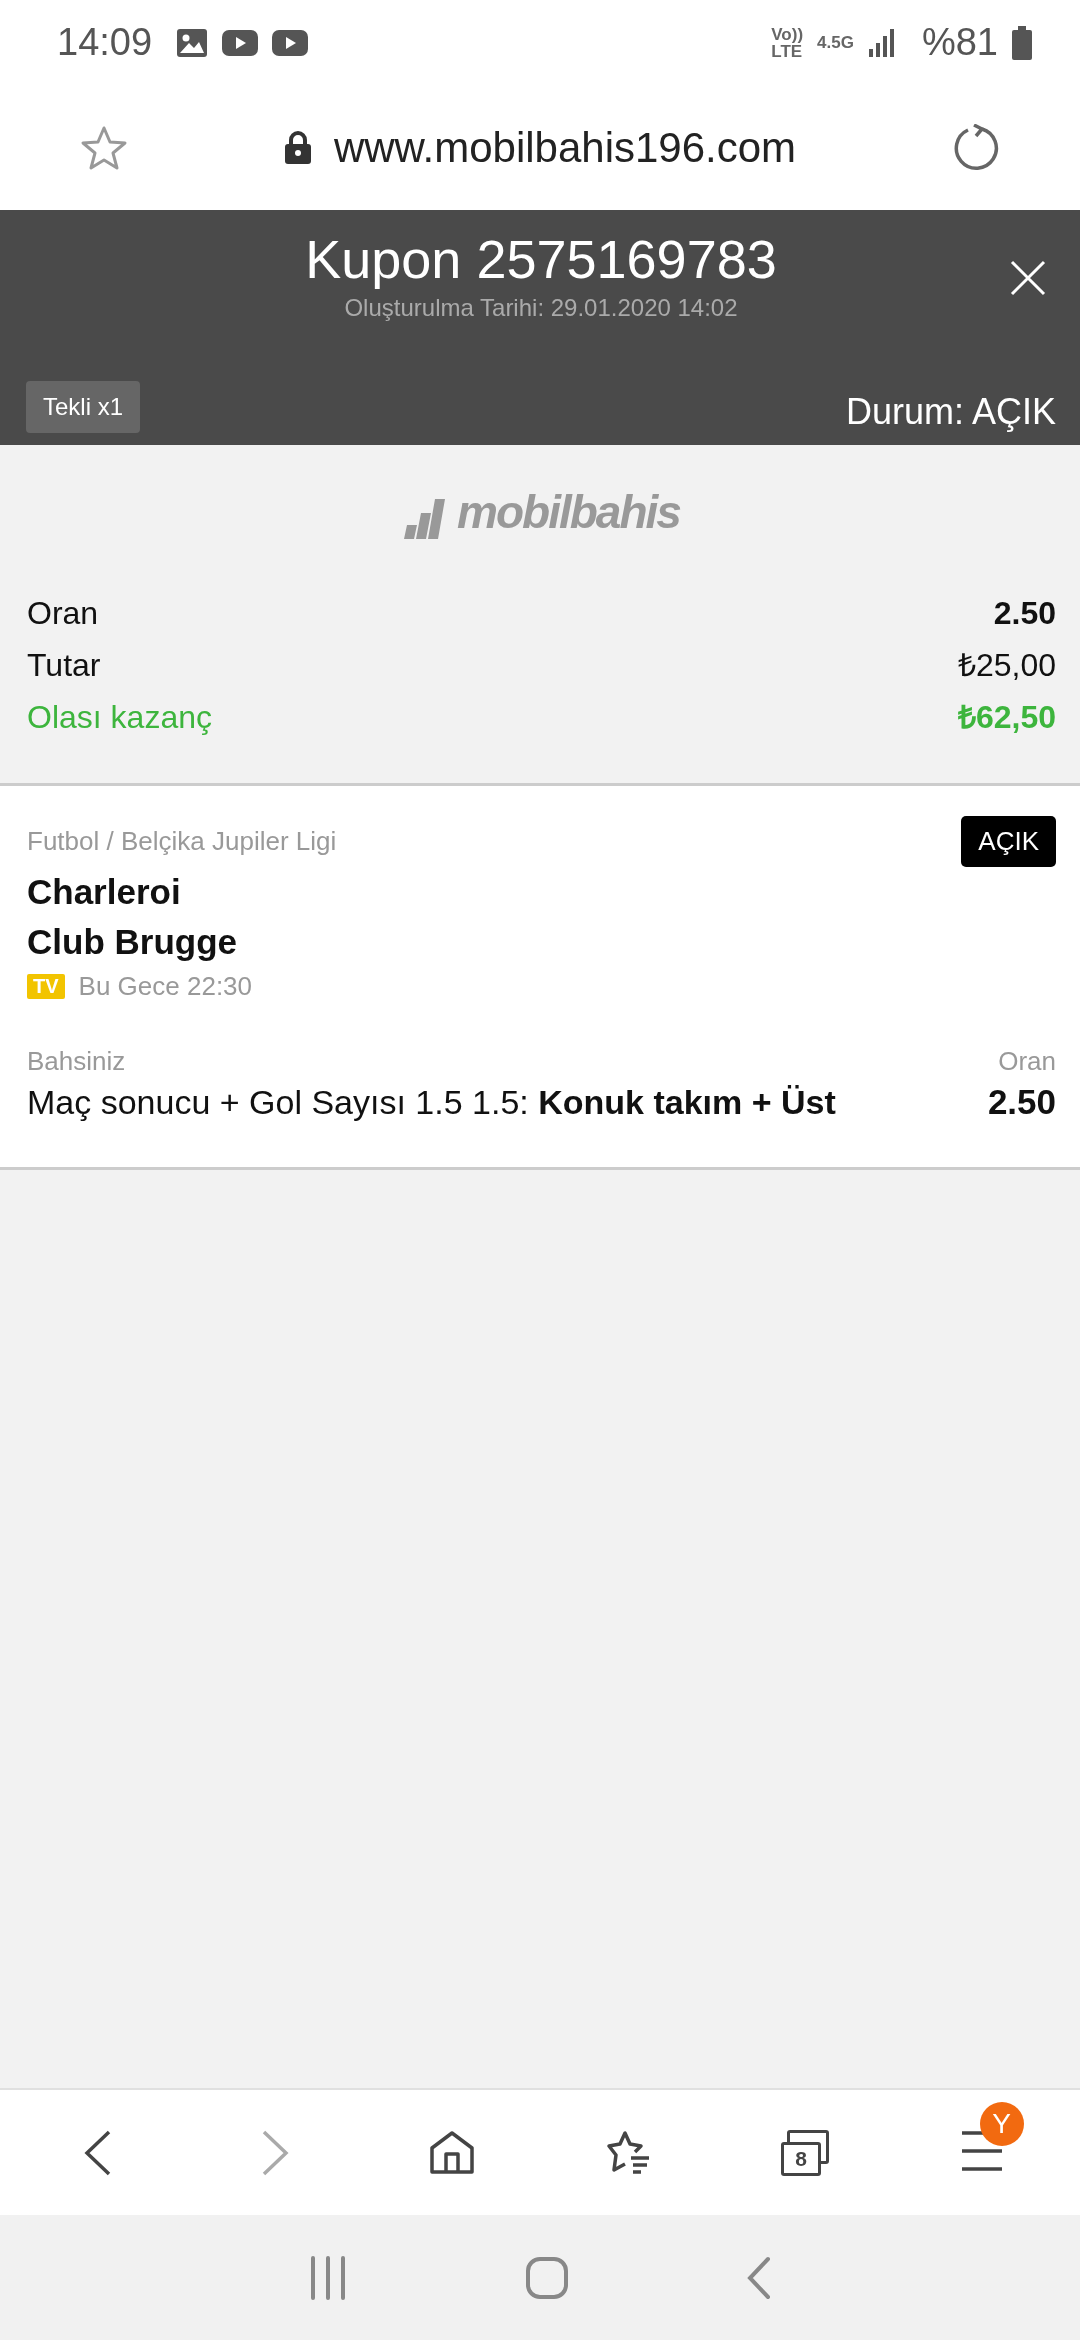 Image resolution: width=1080 pixels, height=2340 pixels. What do you see at coordinates (451, 2152) in the screenshot?
I see `home-icon` at bounding box center [451, 2152].